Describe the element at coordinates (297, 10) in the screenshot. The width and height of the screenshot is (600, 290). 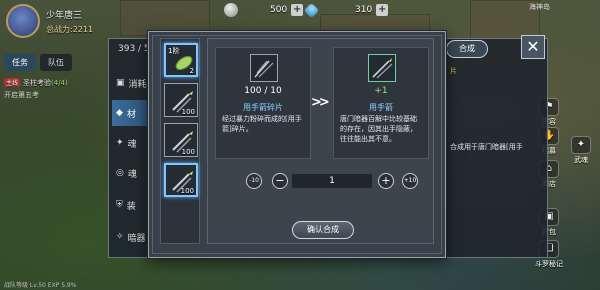
I see `add-coin-button: +` at that location.